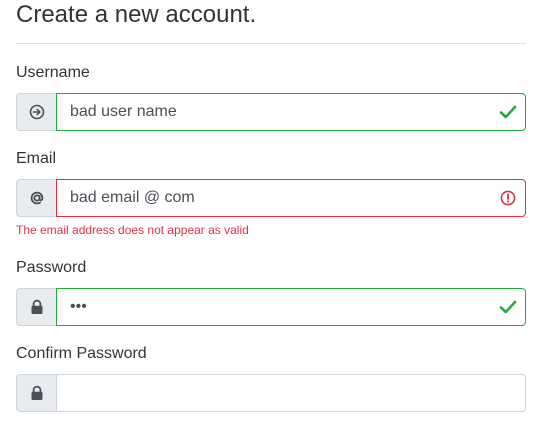 This screenshot has height=431, width=538. I want to click on password-input, so click(291, 307).